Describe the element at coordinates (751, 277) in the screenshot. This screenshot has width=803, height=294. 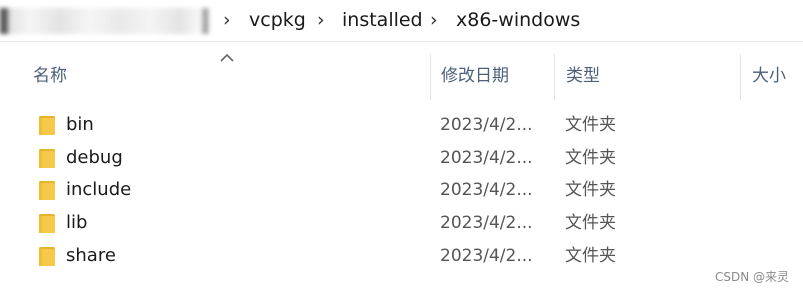
I see `watermark: CSDN @来灵` at that location.